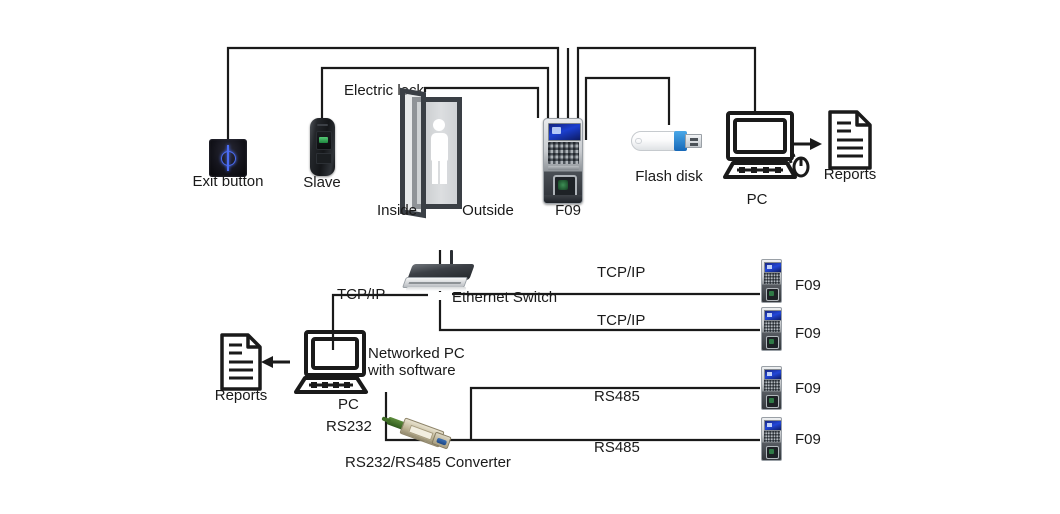 This screenshot has width=1060, height=514. Describe the element at coordinates (348, 404) in the screenshot. I see `networked-pc-port-label: PC` at that location.